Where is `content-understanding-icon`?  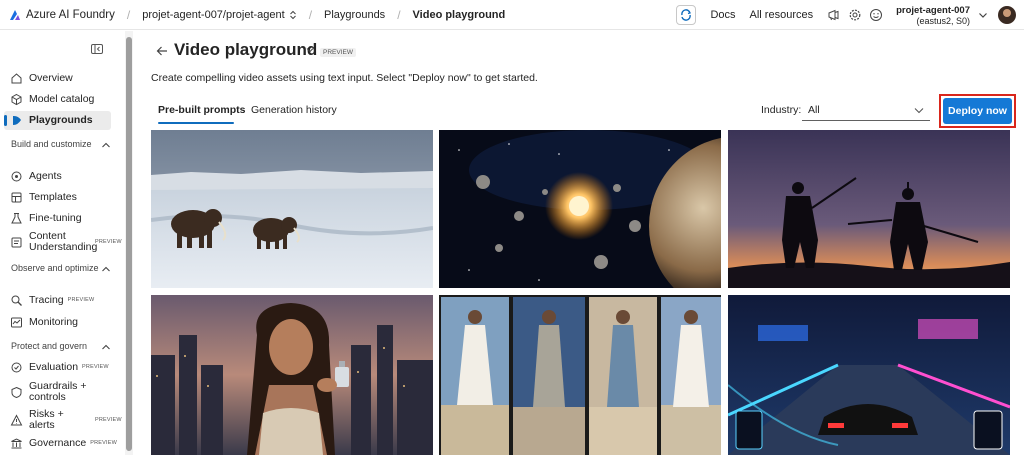 content-understanding-icon is located at coordinates (16, 242).